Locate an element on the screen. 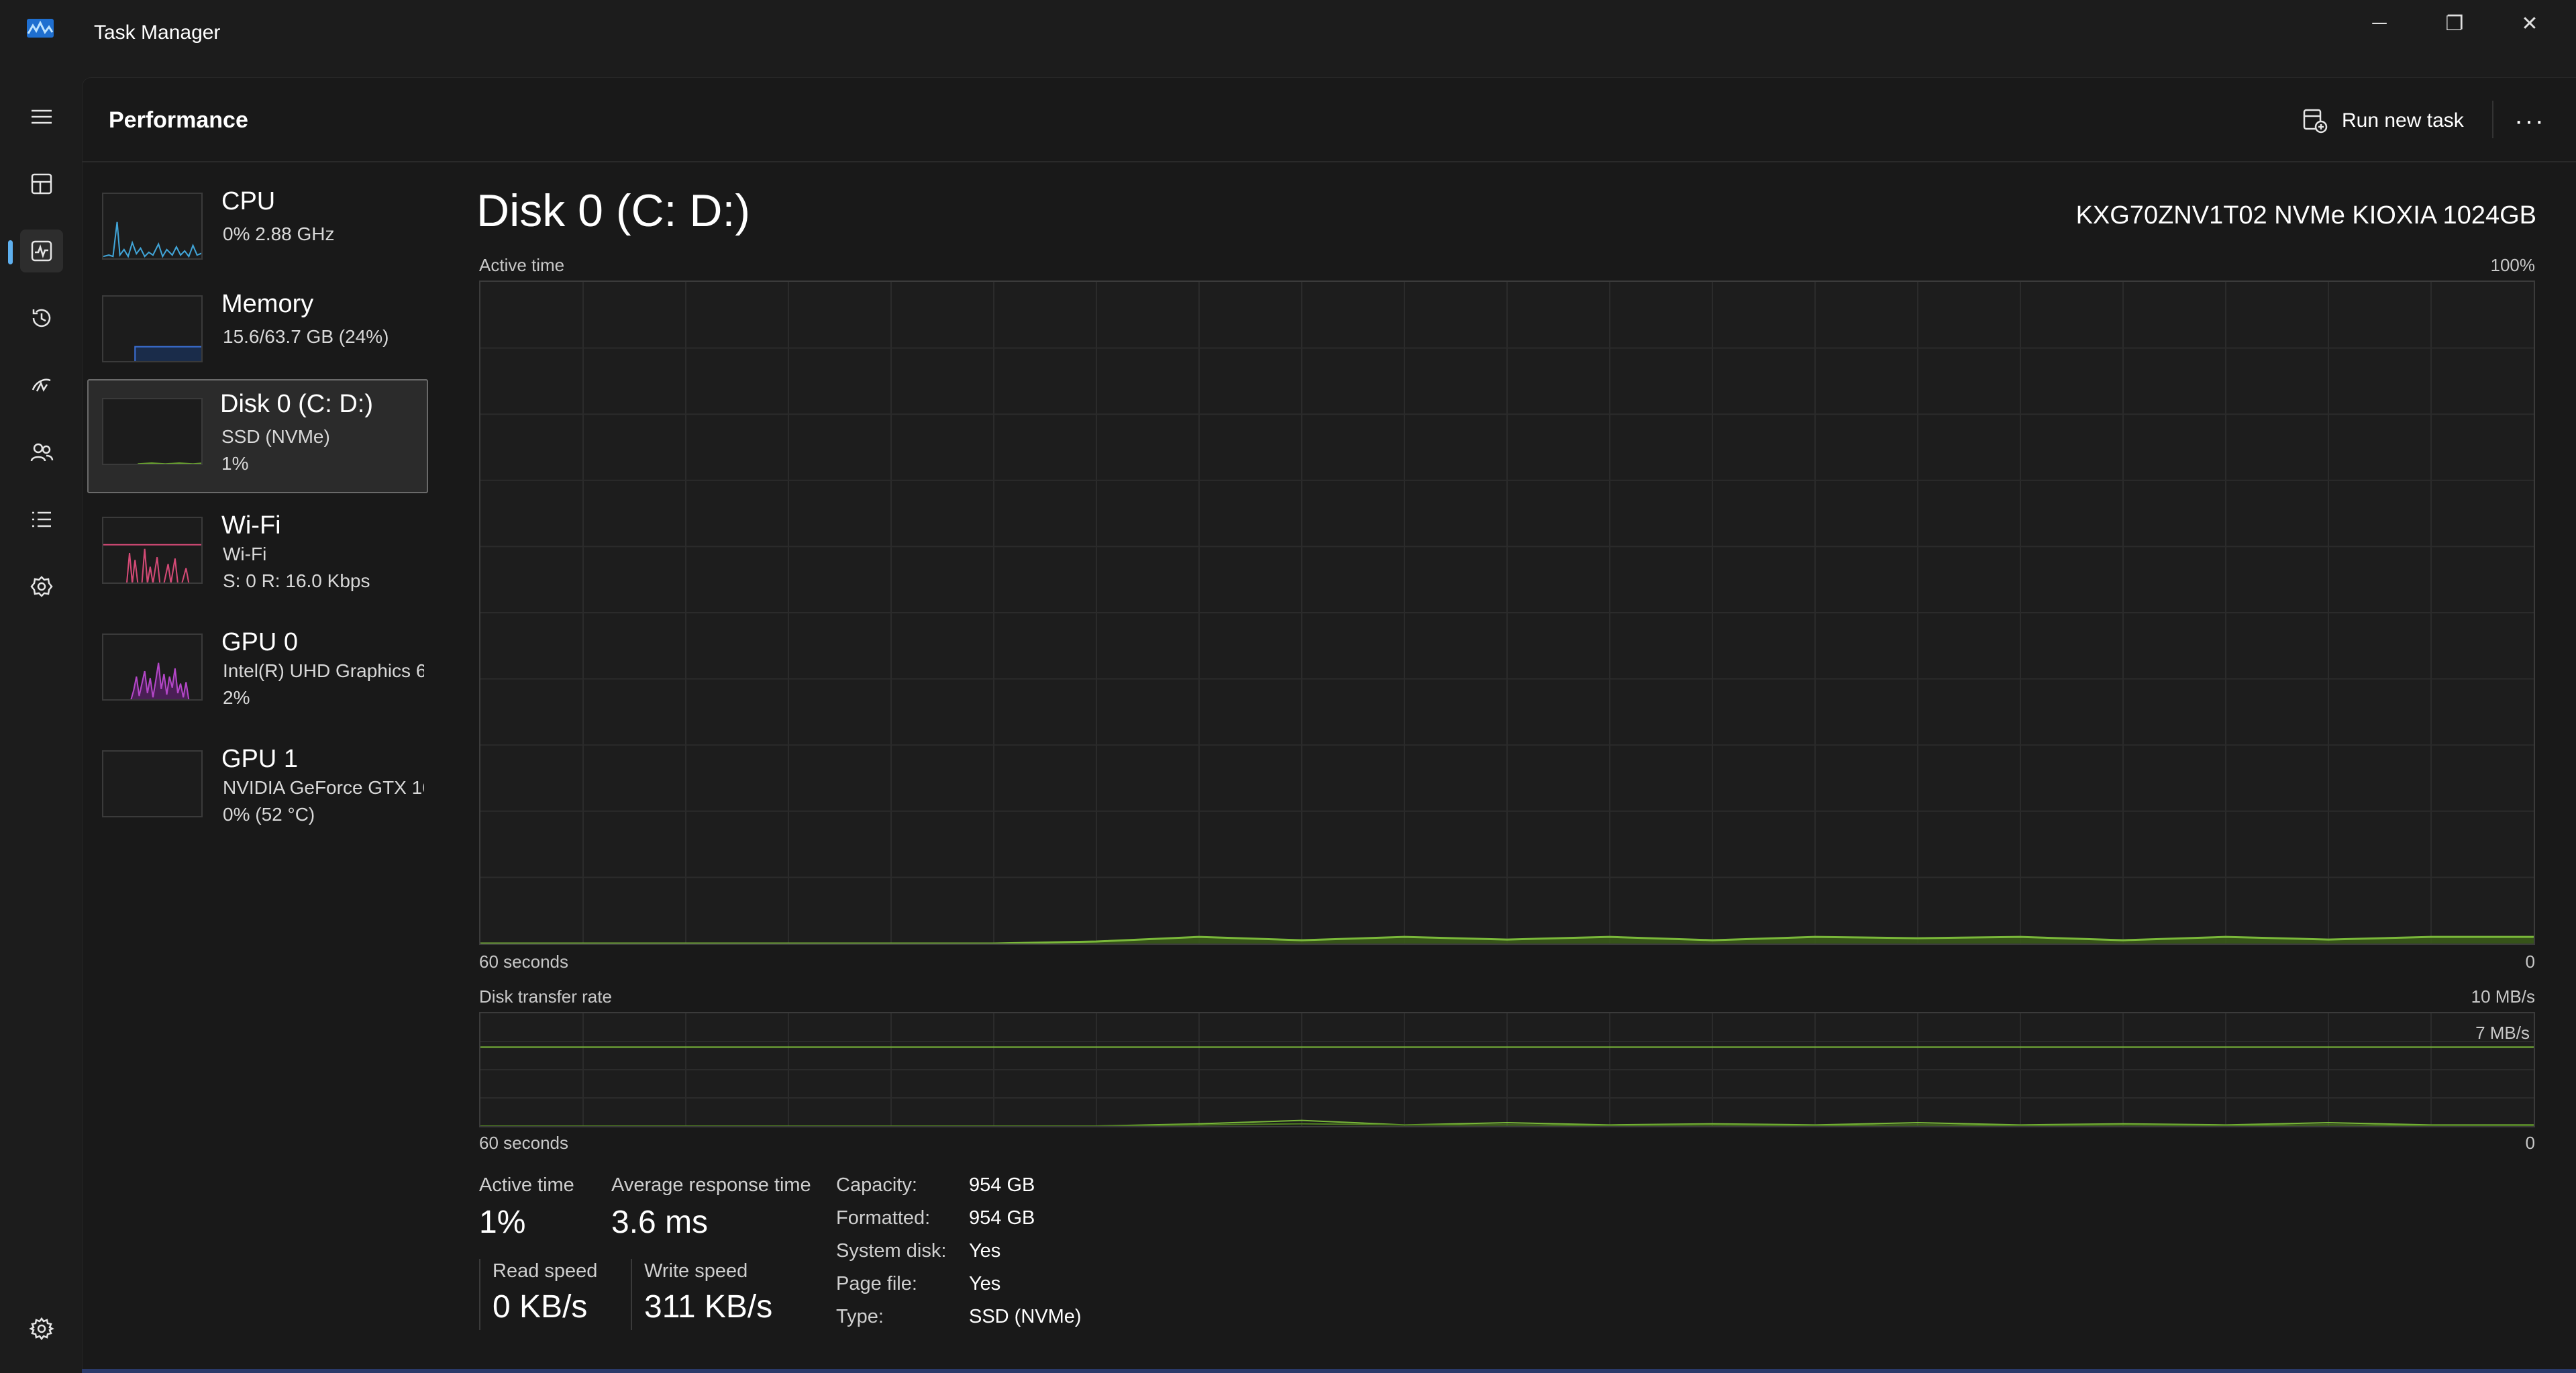 The image size is (2576, 1373). read-speed-value: 0 KB/s is located at coordinates (540, 1307).